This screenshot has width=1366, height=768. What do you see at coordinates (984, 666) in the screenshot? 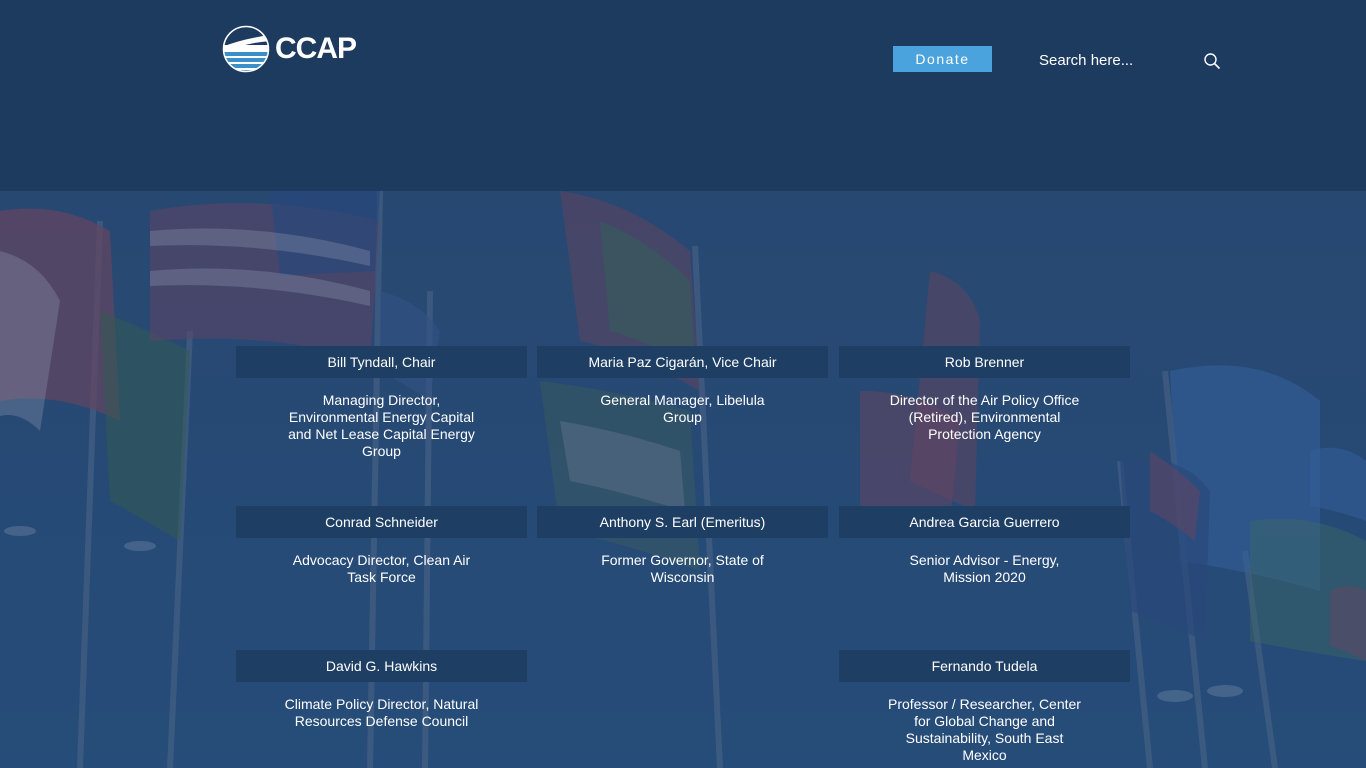
I see `member-name: Fernando Tudela` at bounding box center [984, 666].